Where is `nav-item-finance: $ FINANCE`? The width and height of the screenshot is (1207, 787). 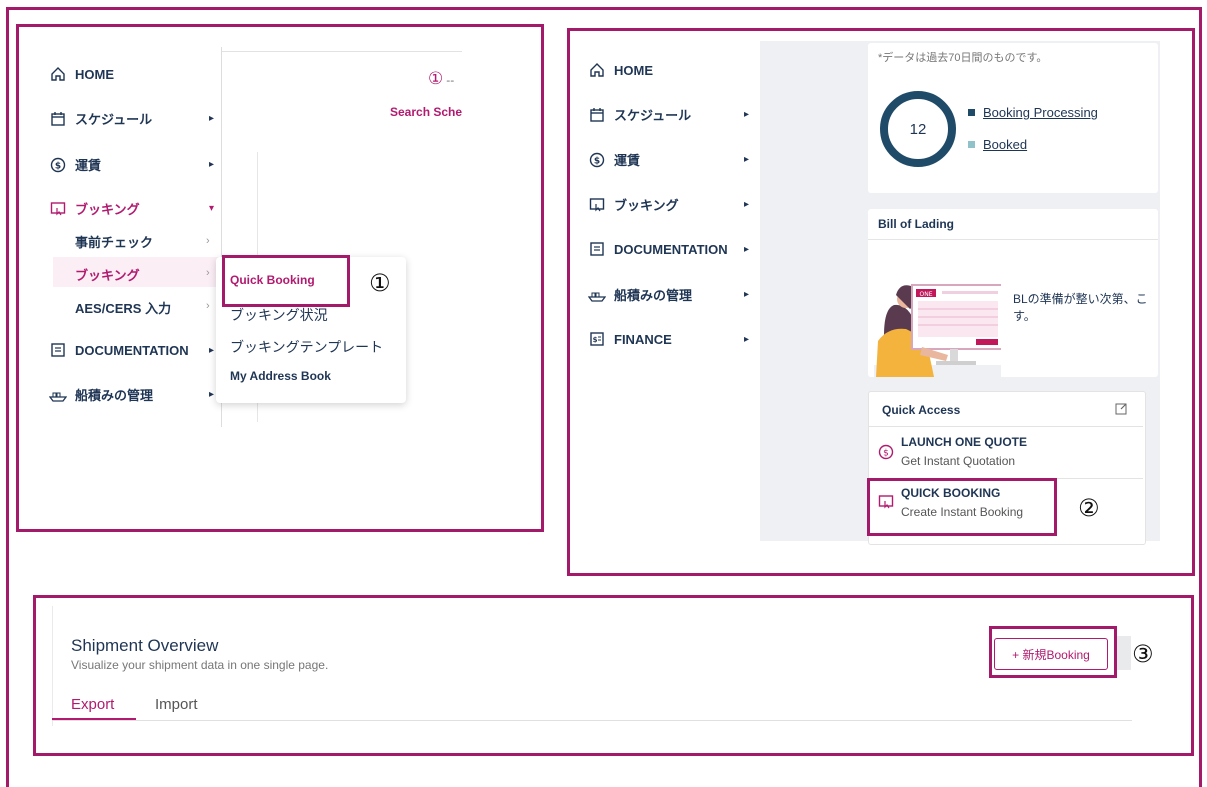 nav-item-finance: $ FINANCE is located at coordinates (630, 339).